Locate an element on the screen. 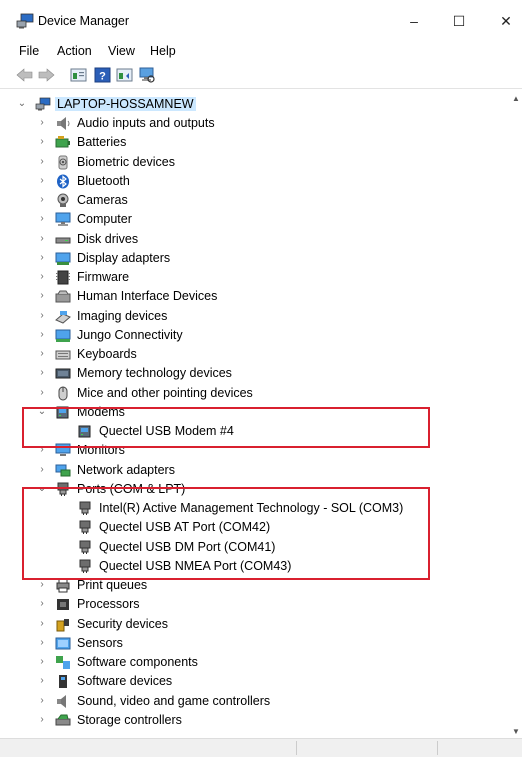  menu-help: Help is located at coordinates (163, 51).